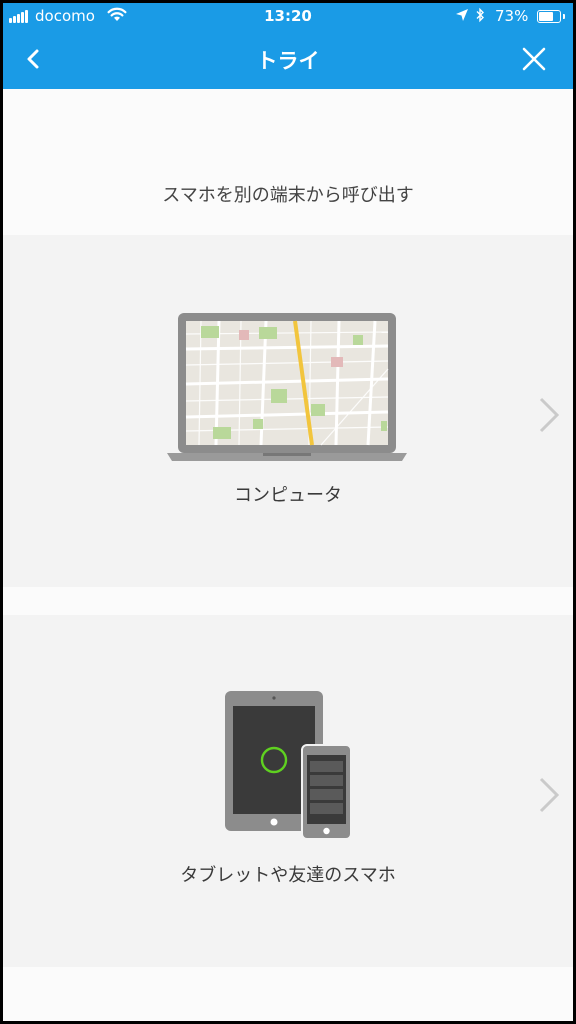  Describe the element at coordinates (288, 195) in the screenshot. I see `instruction-text: スマホを別の端末から呼び出す` at that location.